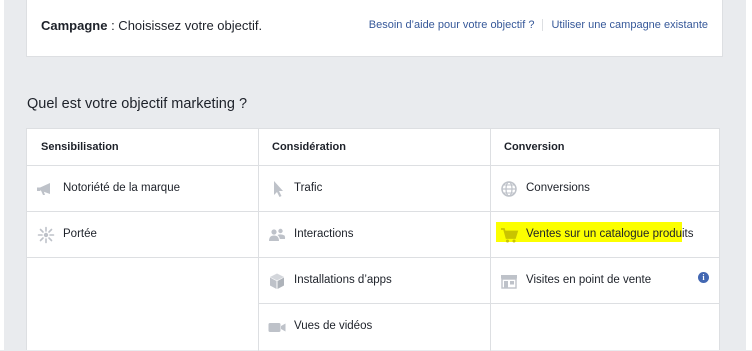  What do you see at coordinates (629, 25) in the screenshot?
I see `existing-campaign-link: Utiliser une campagne existante` at bounding box center [629, 25].